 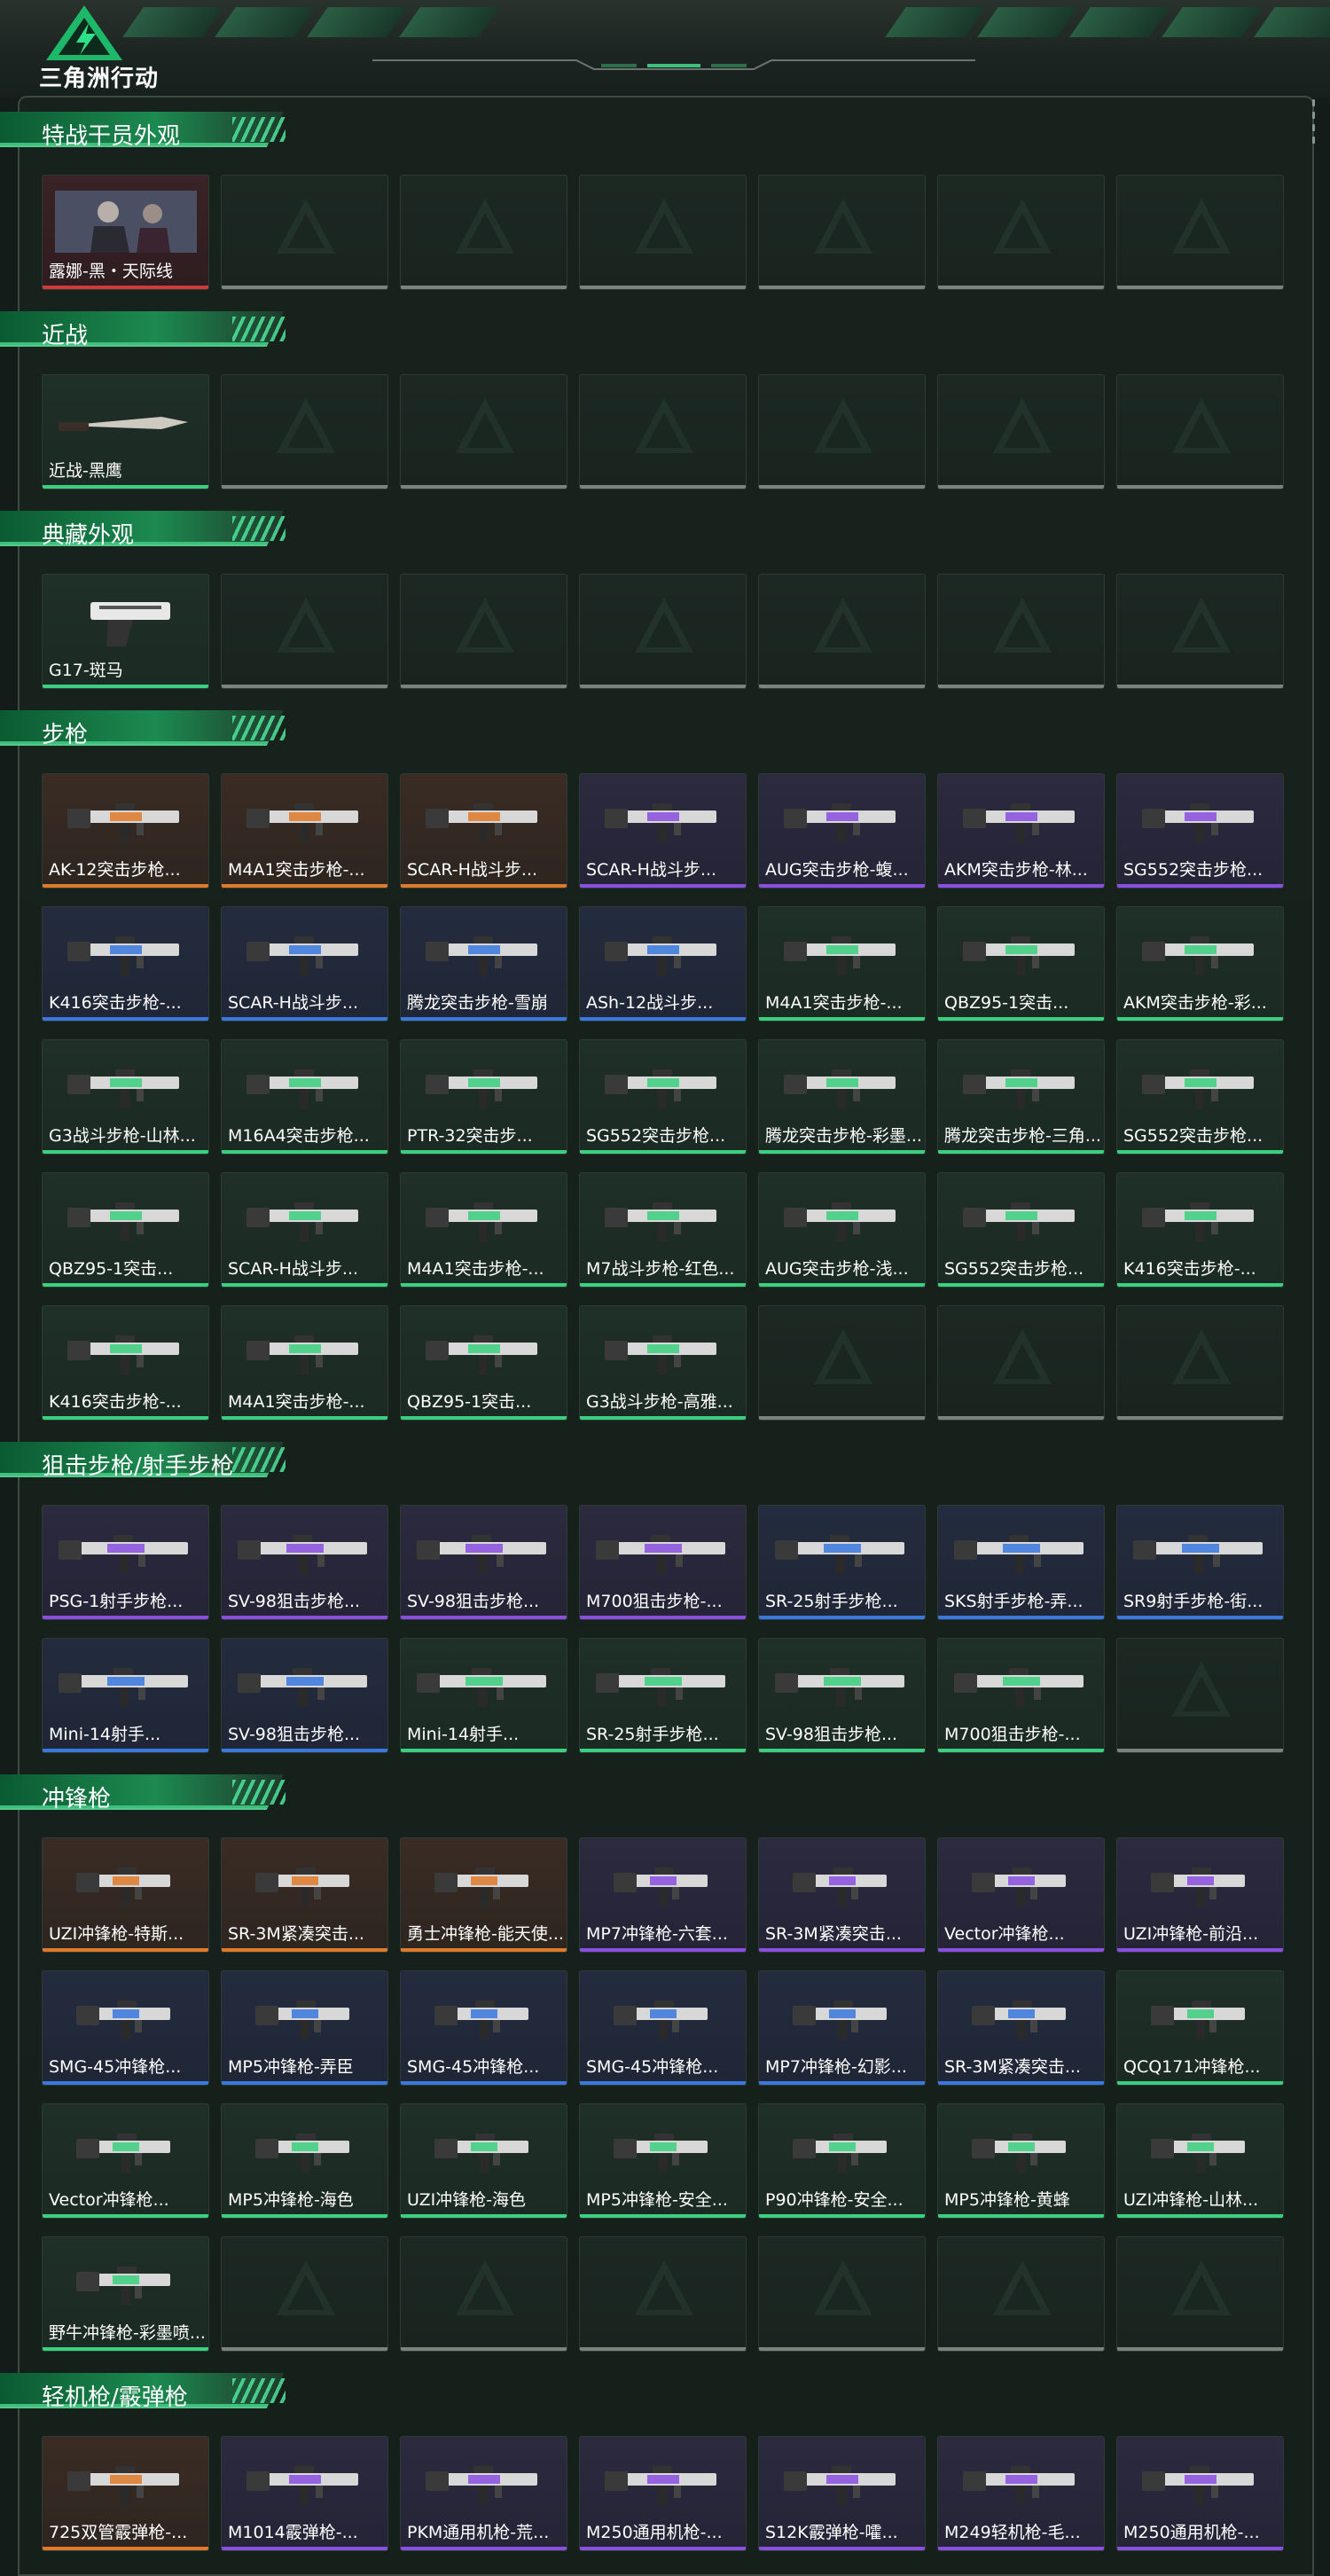 What do you see at coordinates (1313, 134) in the screenshot?
I see `scrollbar` at bounding box center [1313, 134].